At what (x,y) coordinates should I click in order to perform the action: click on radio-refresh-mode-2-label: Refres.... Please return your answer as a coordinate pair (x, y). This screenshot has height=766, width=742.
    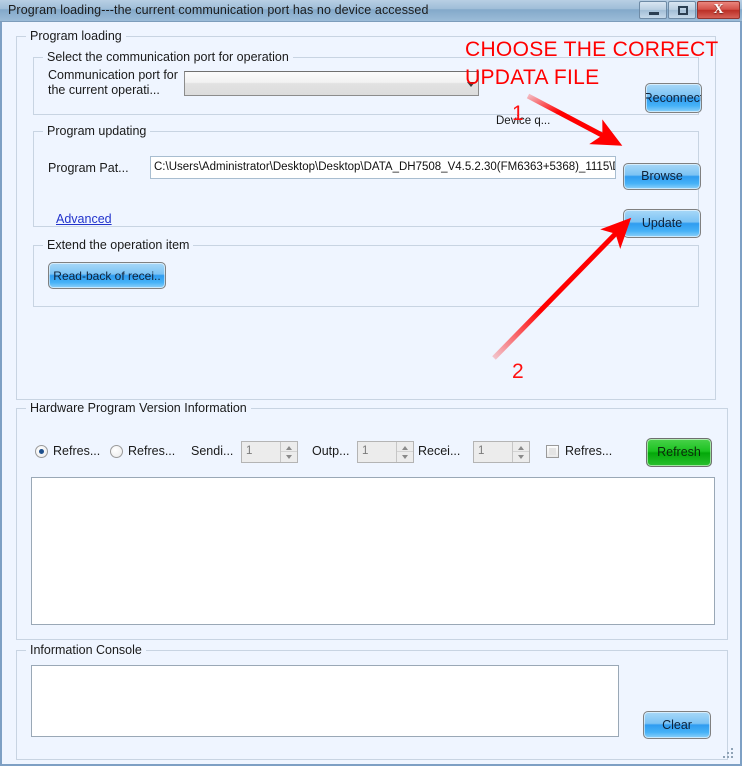
    Looking at the image, I should click on (152, 451).